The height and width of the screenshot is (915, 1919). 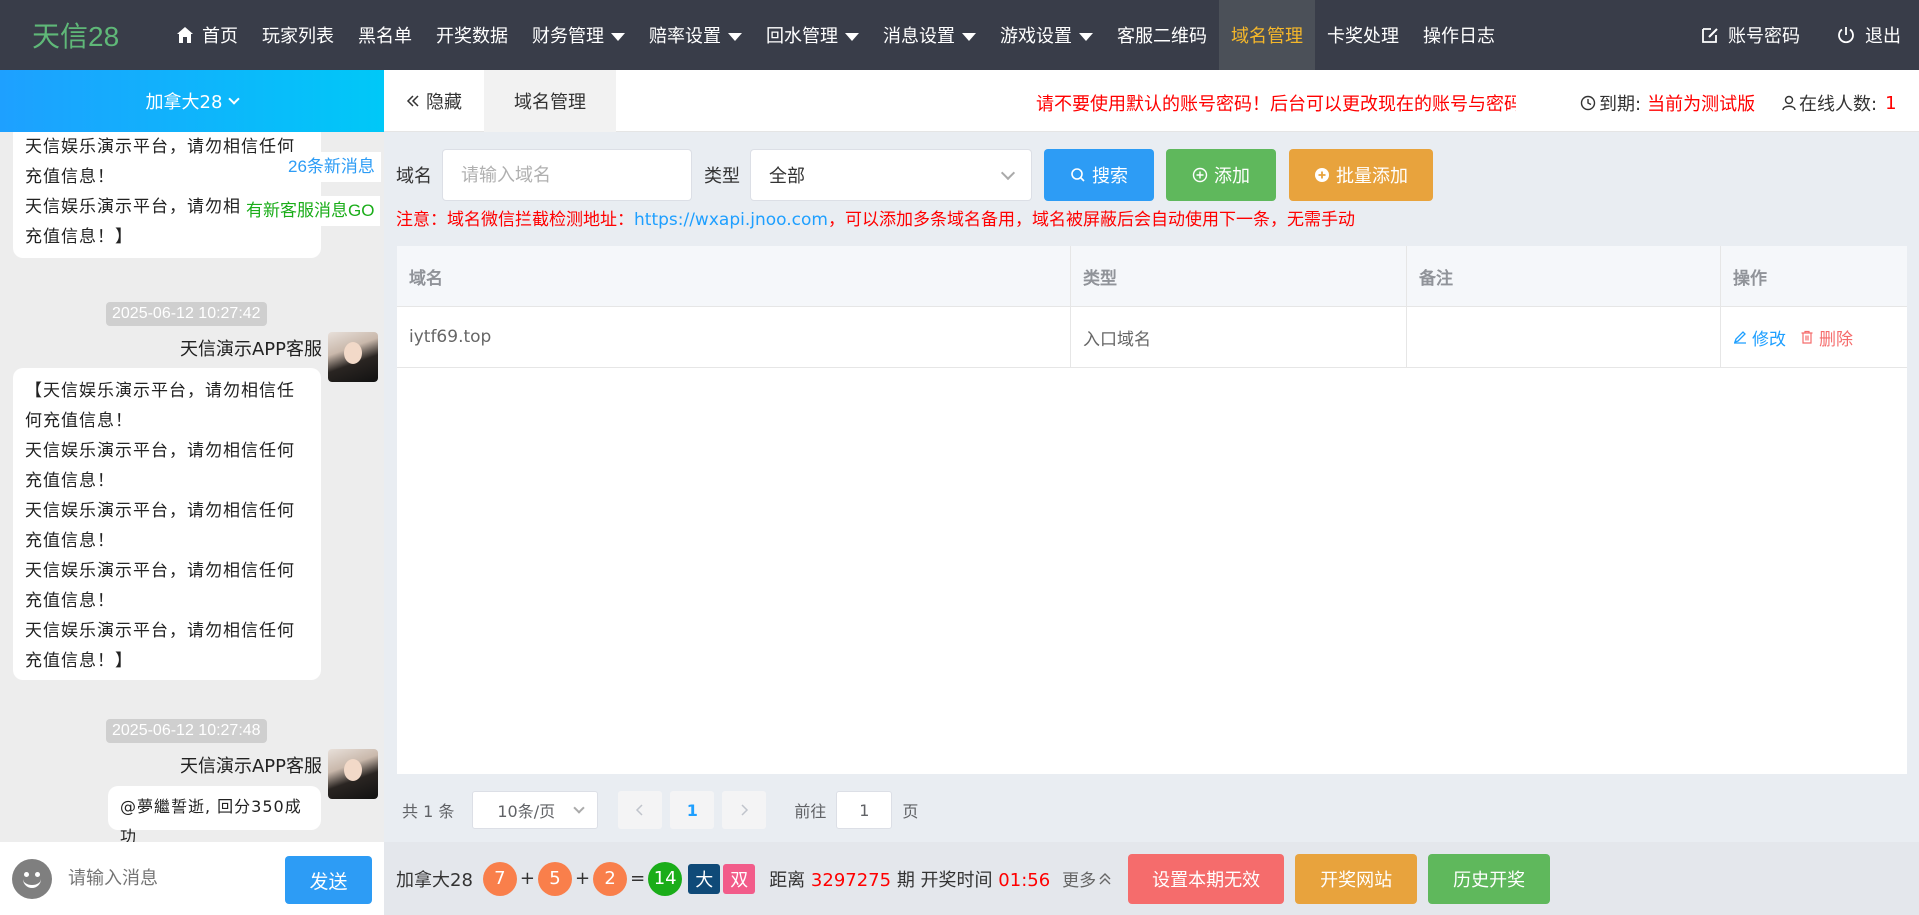 I want to click on add-button: 添加, so click(x=1221, y=175).